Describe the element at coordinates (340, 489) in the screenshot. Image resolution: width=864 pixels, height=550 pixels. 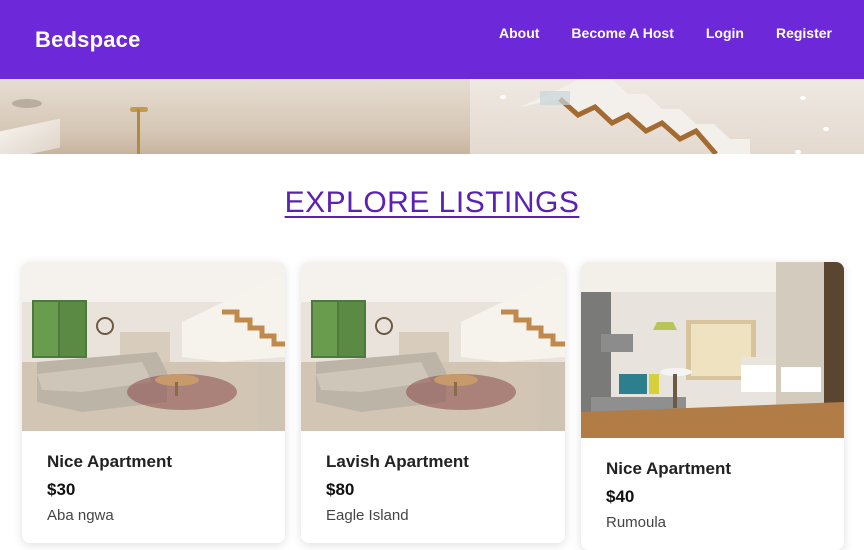
I see `listing-price: $80` at that location.